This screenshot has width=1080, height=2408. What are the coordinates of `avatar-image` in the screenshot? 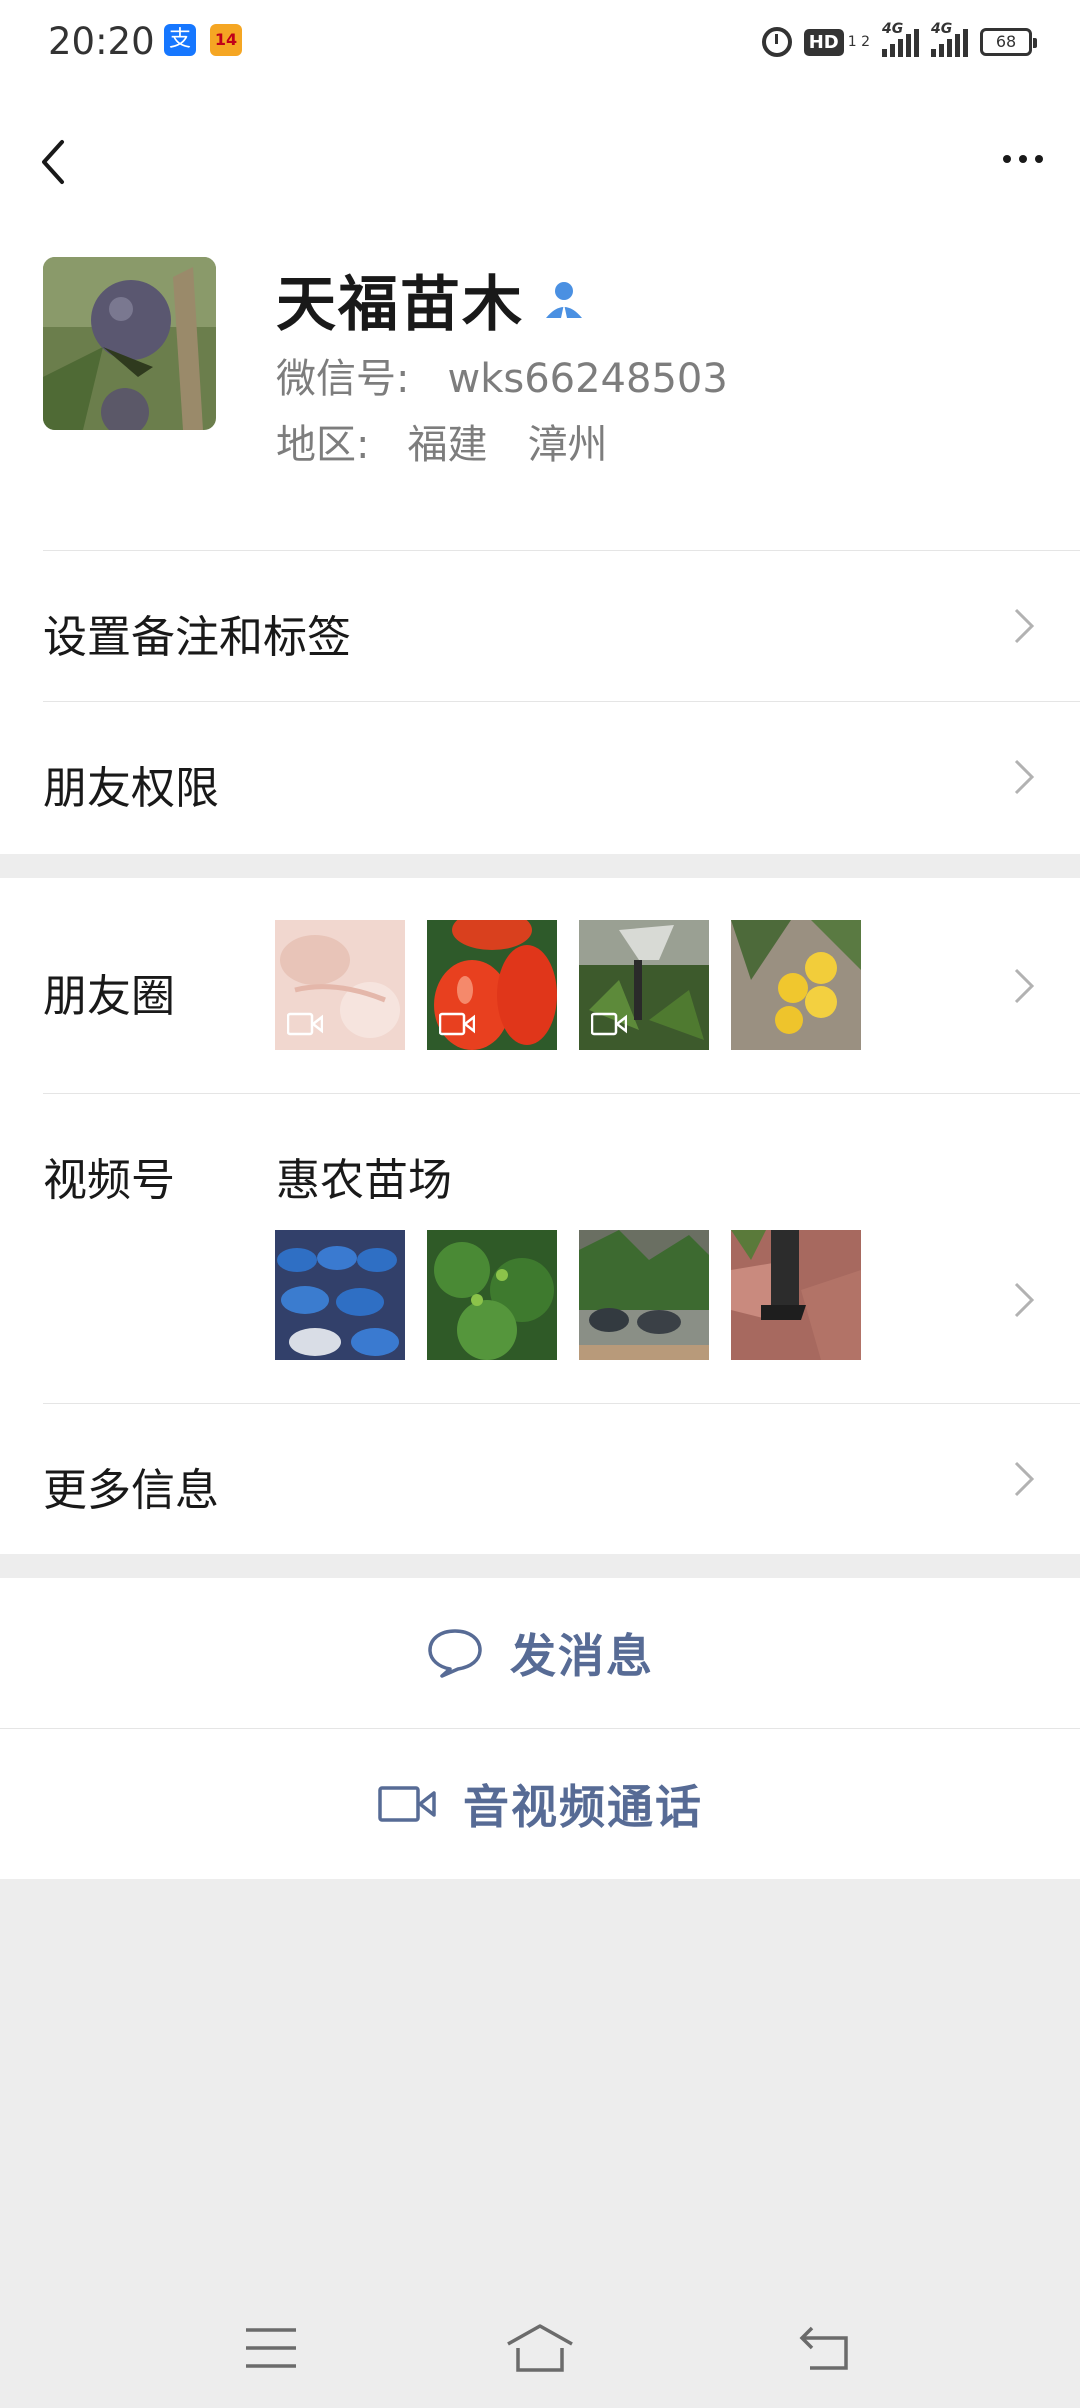 It's located at (129, 343).